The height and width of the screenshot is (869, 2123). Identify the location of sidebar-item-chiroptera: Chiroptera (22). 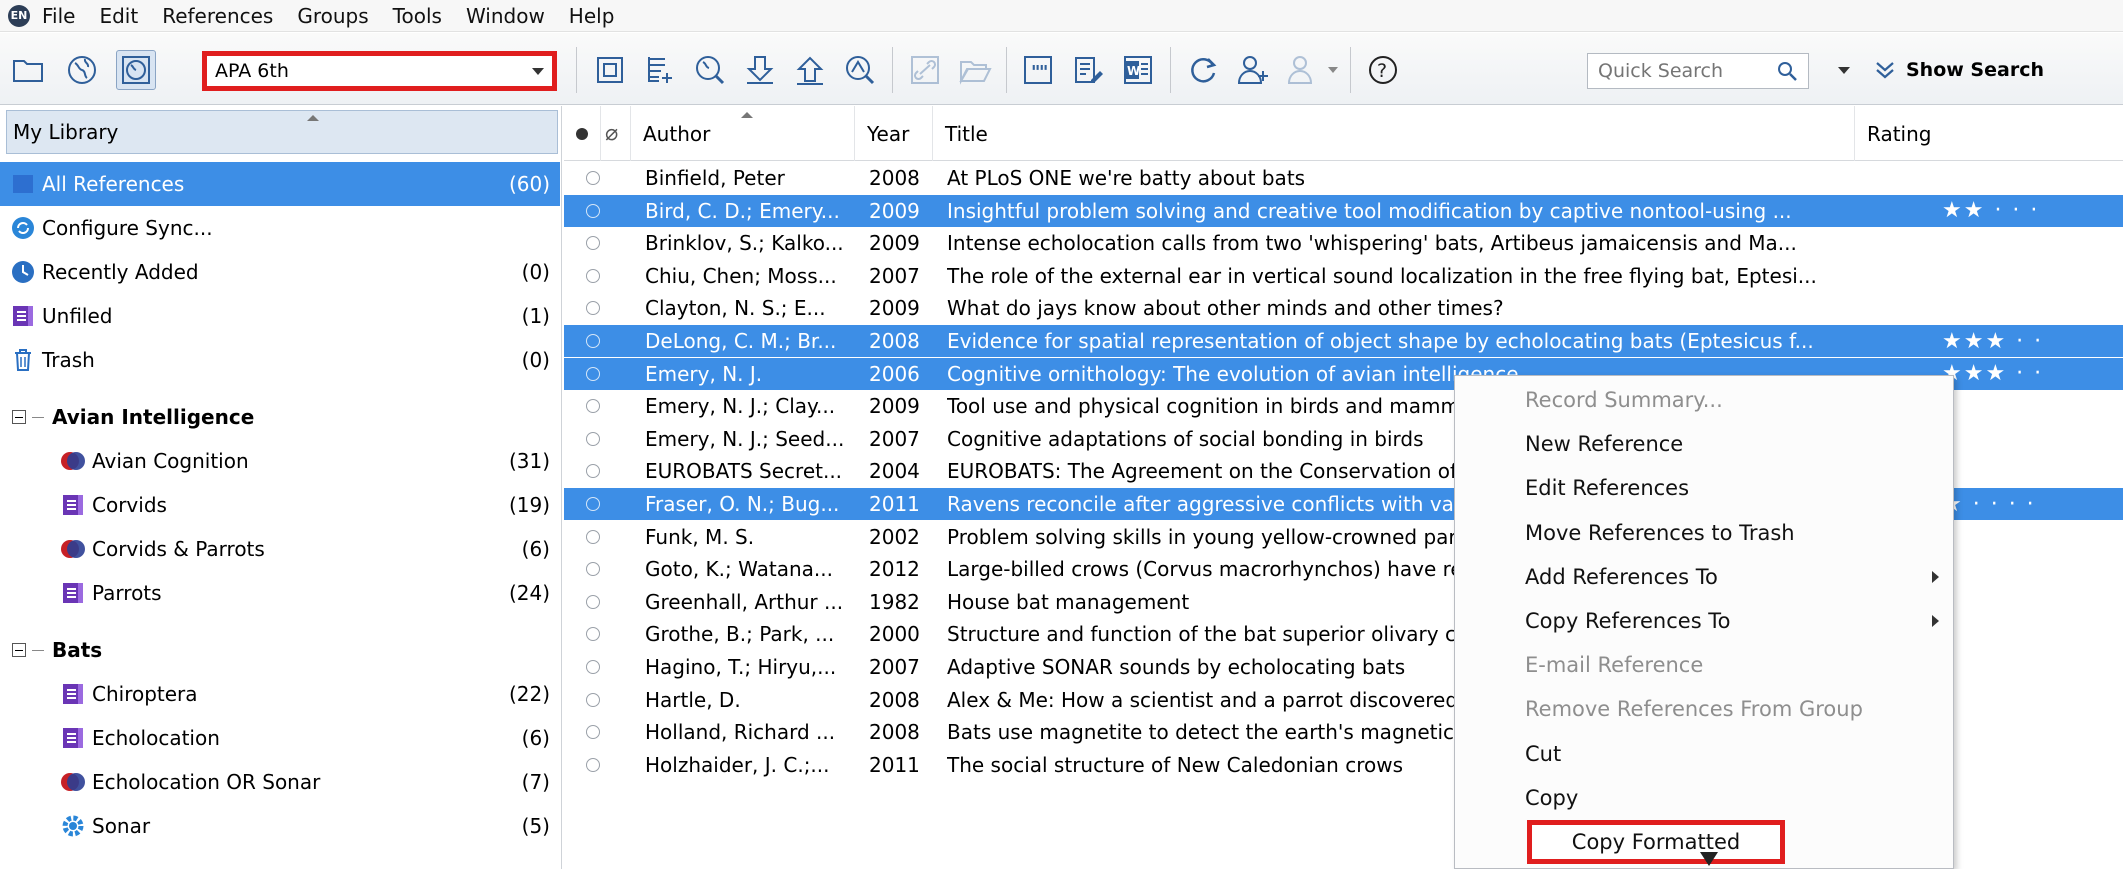
(280, 694).